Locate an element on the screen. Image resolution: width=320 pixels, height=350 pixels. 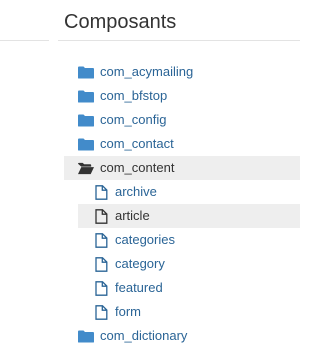
tree-item-com-dictionary: com_dictionary is located at coordinates (182, 336).